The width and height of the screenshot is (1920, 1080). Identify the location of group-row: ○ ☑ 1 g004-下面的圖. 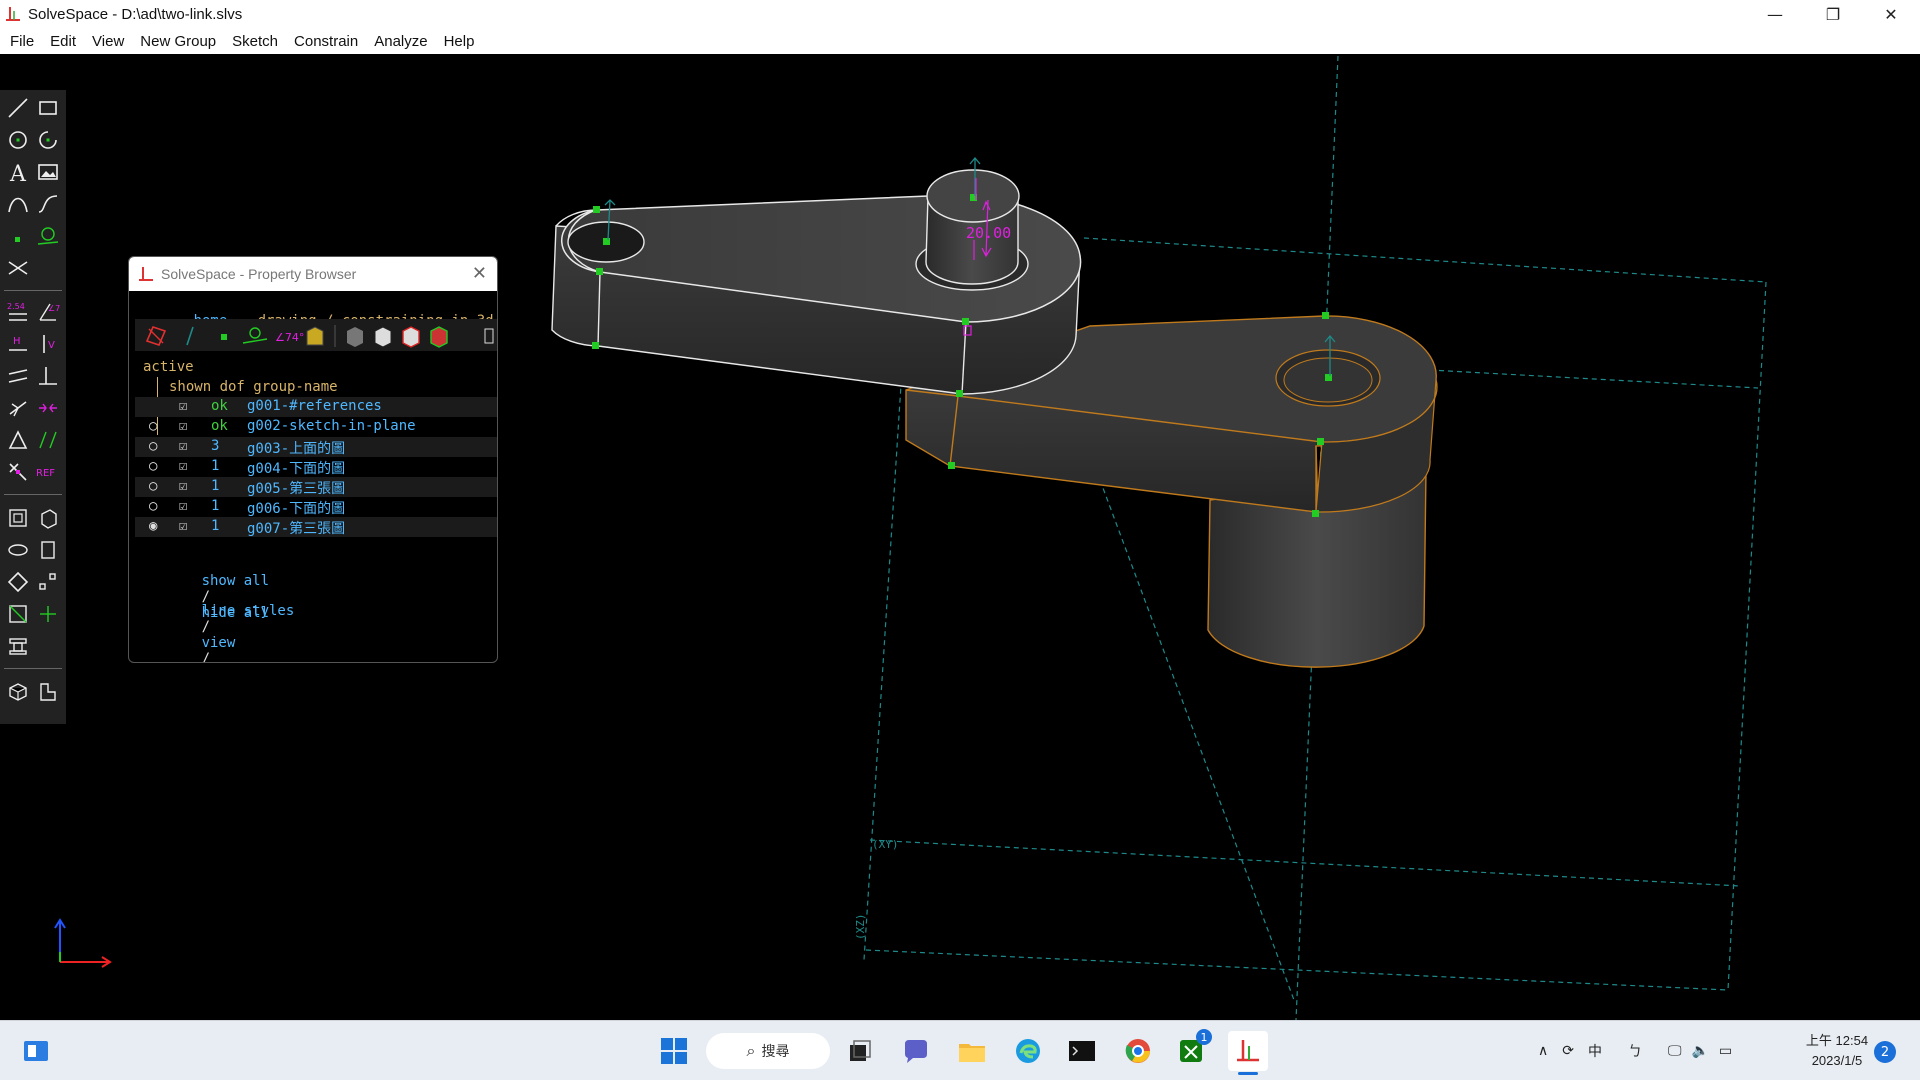
(316, 467).